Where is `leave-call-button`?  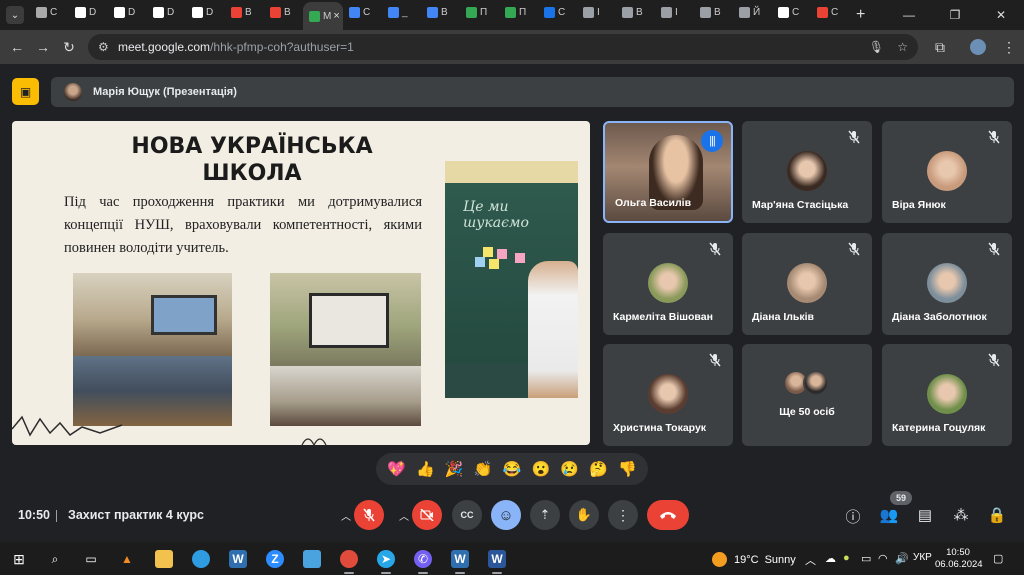
leave-call-button is located at coordinates (668, 515).